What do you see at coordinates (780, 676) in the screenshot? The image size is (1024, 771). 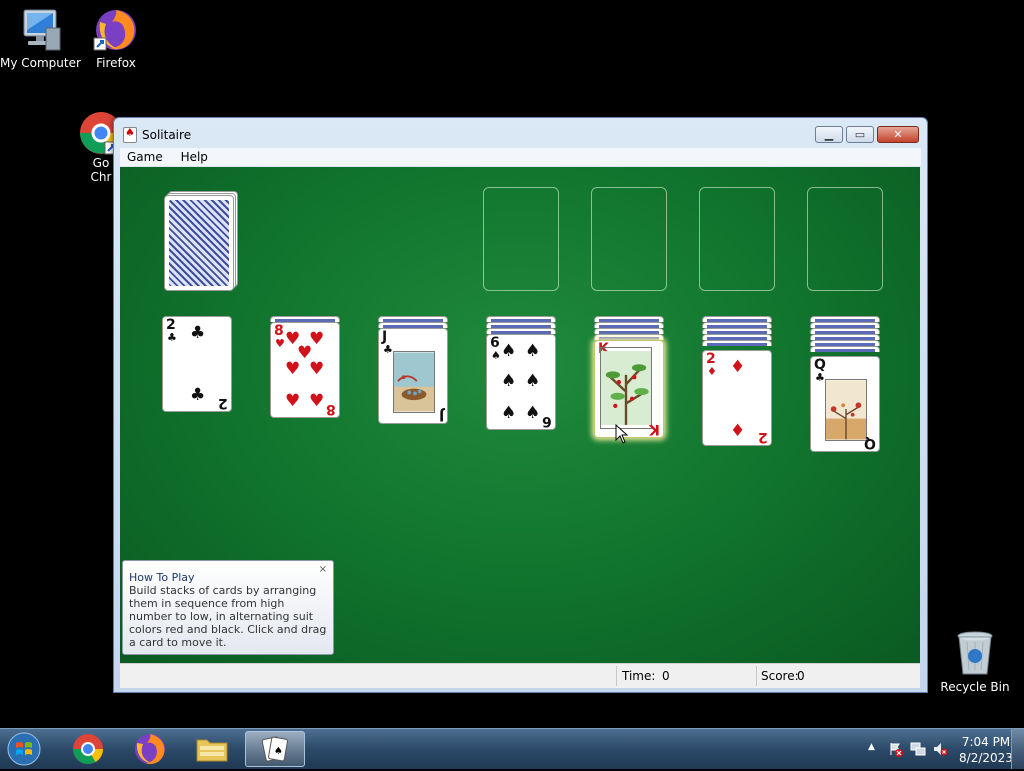 I see `score-label: Score:` at bounding box center [780, 676].